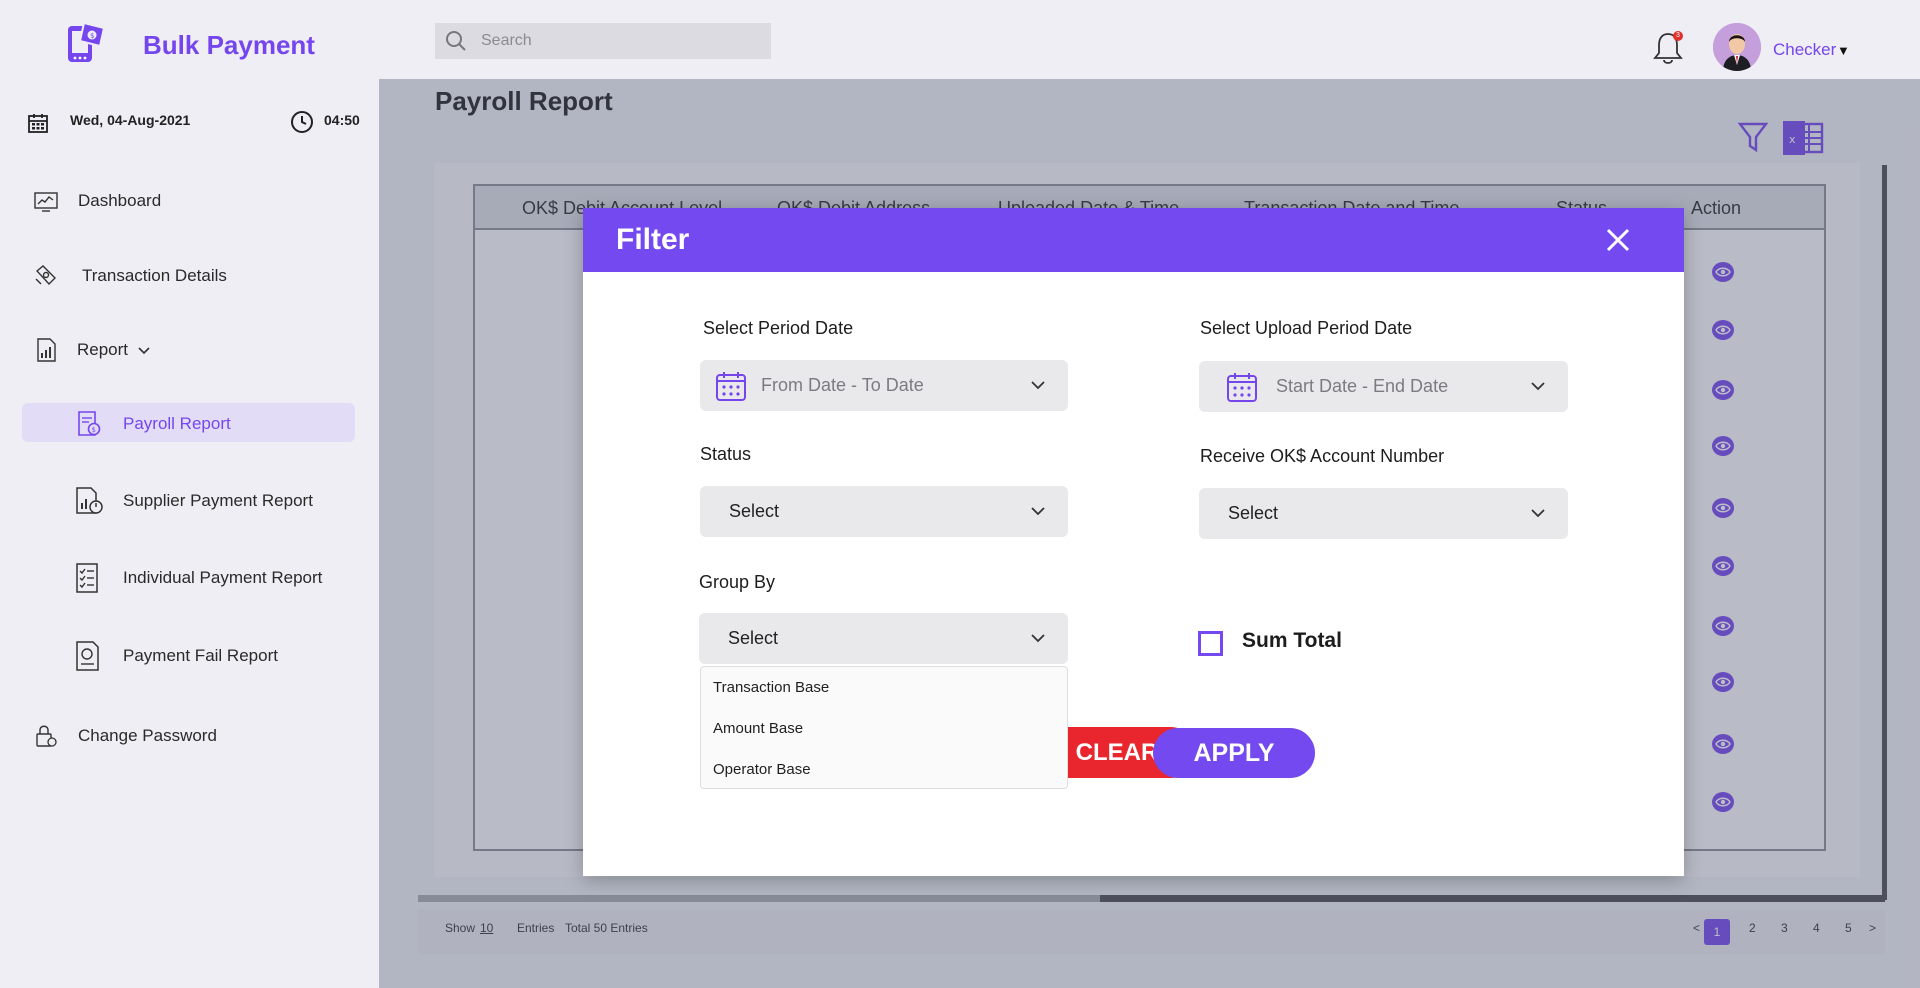 The width and height of the screenshot is (1920, 988). Describe the element at coordinates (1306, 328) in the screenshot. I see `upload-date-label: Select Upload Period Date` at that location.